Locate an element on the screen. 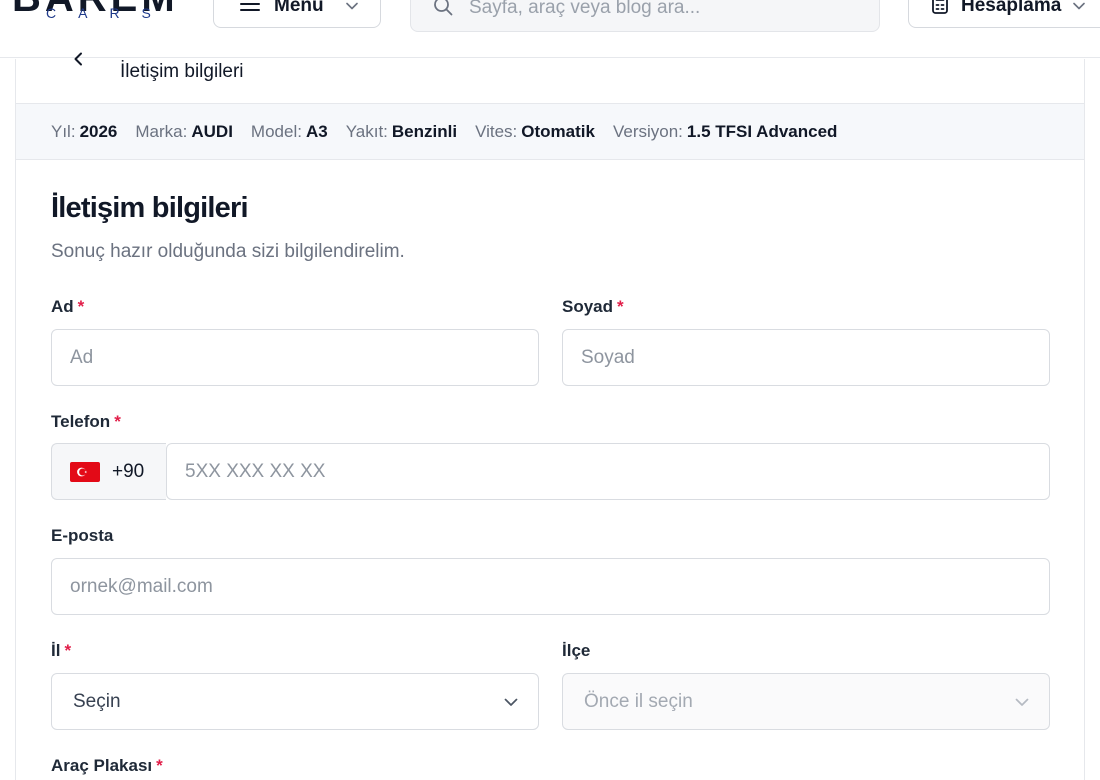  district-select: Önce il seçin is located at coordinates (806, 701).